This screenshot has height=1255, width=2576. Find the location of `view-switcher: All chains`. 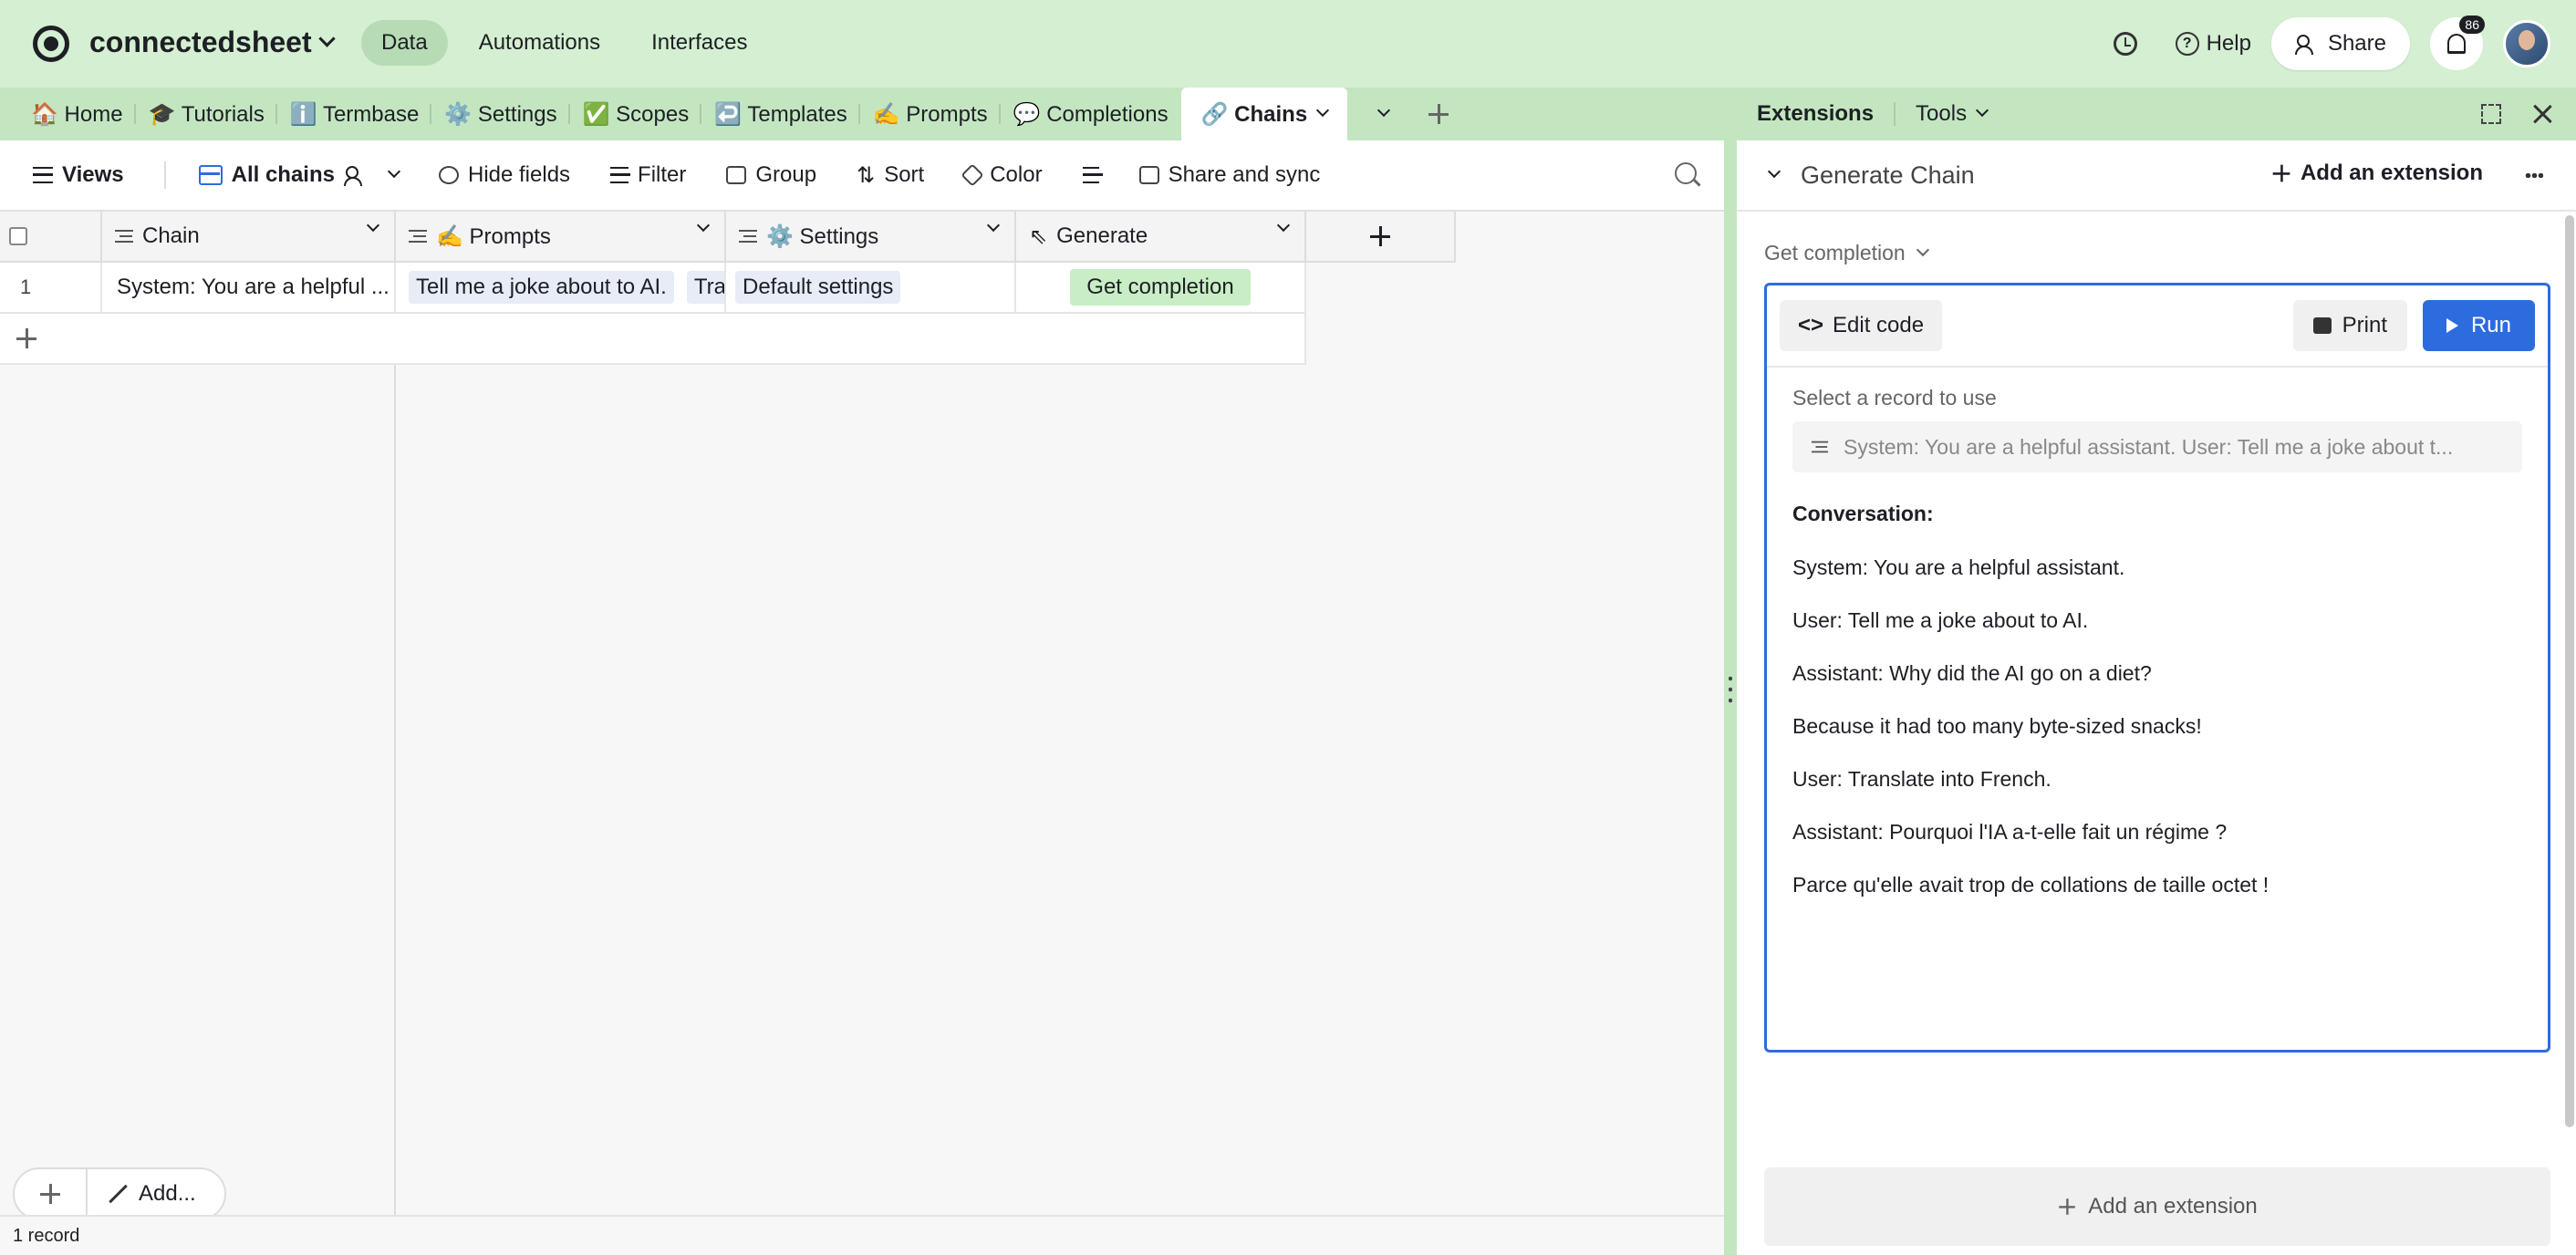

view-switcher: All chains is located at coordinates (299, 175).